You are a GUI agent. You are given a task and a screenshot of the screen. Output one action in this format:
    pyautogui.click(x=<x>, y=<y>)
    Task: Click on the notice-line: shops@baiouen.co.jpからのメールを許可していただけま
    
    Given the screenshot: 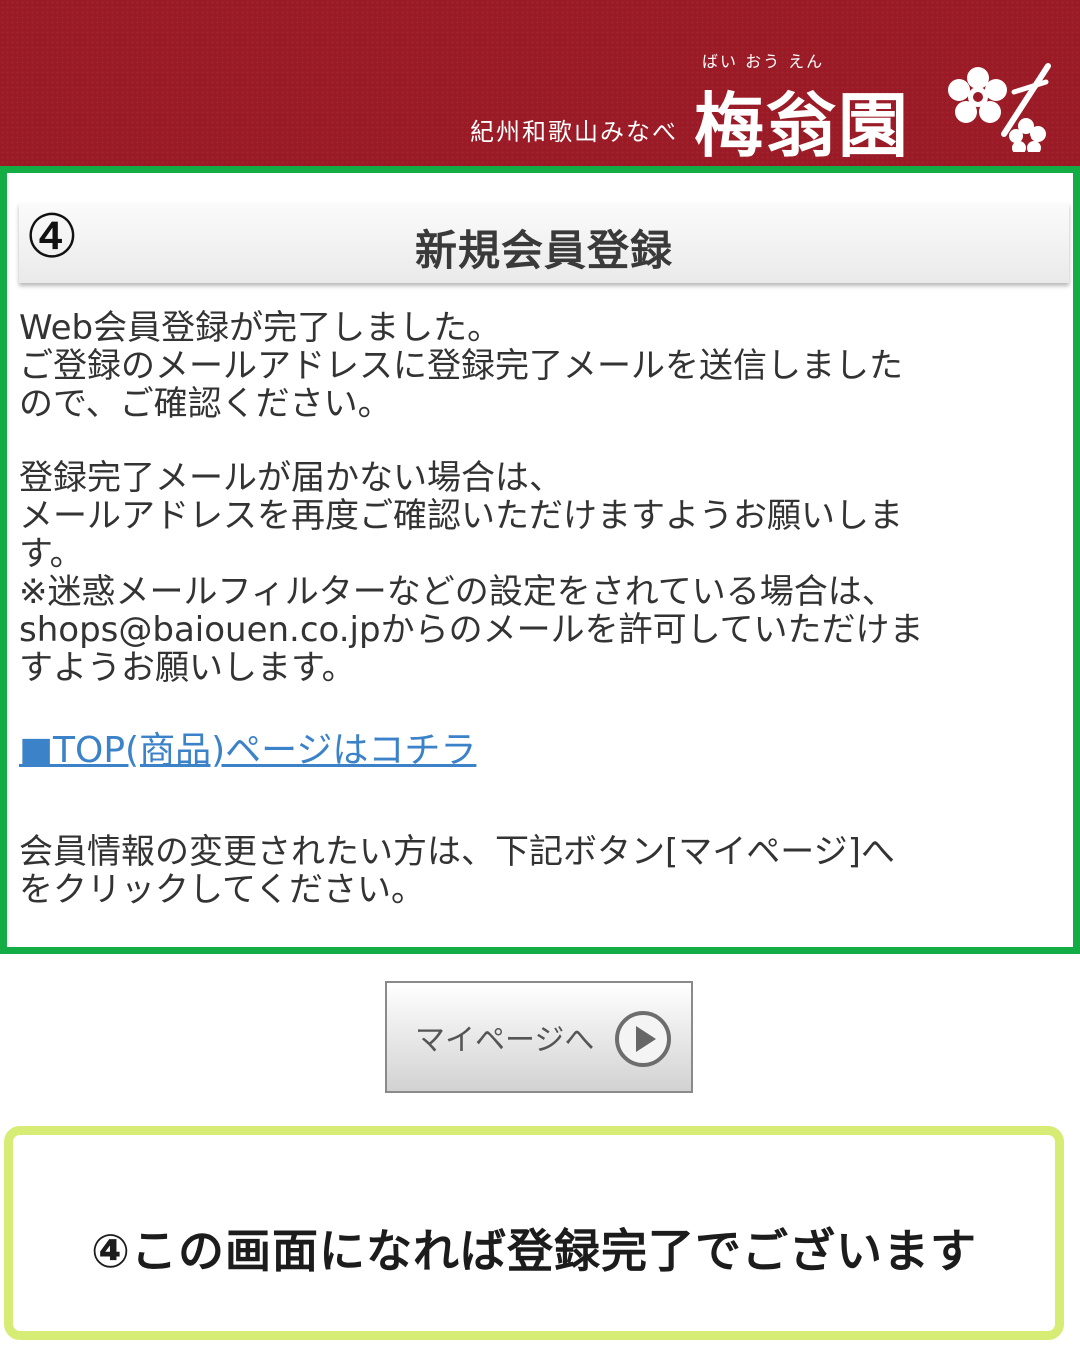 What is the action you would take?
    pyautogui.click(x=471, y=630)
    